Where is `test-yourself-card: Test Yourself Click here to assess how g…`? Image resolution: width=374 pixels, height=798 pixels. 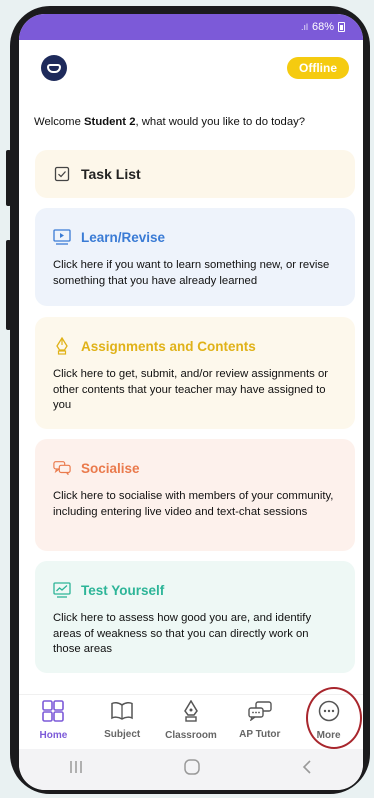 test-yourself-card: Test Yourself Click here to assess how g… is located at coordinates (195, 617).